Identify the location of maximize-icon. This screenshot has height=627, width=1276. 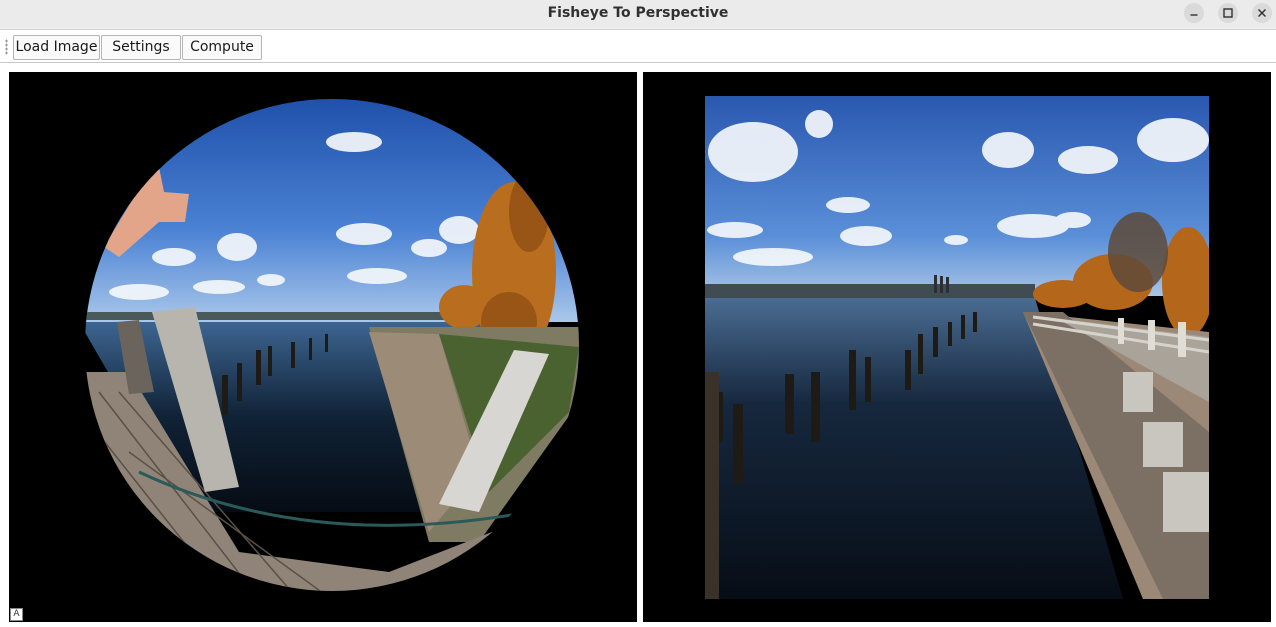
(1228, 13).